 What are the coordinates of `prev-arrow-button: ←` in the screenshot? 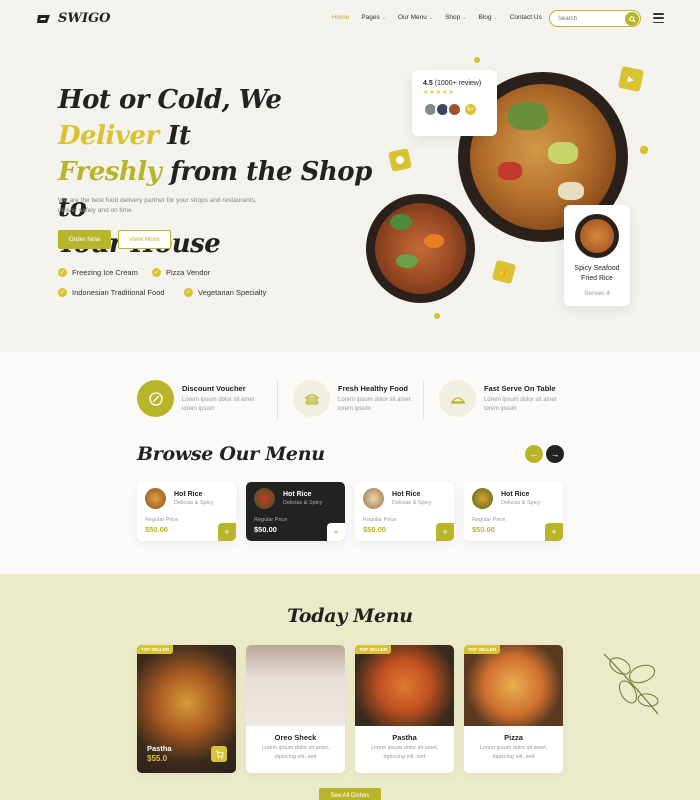 It's located at (534, 454).